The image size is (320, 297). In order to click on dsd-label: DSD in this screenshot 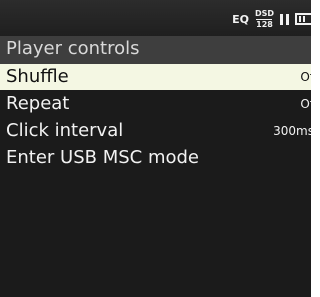, I will do `click(264, 13)`.